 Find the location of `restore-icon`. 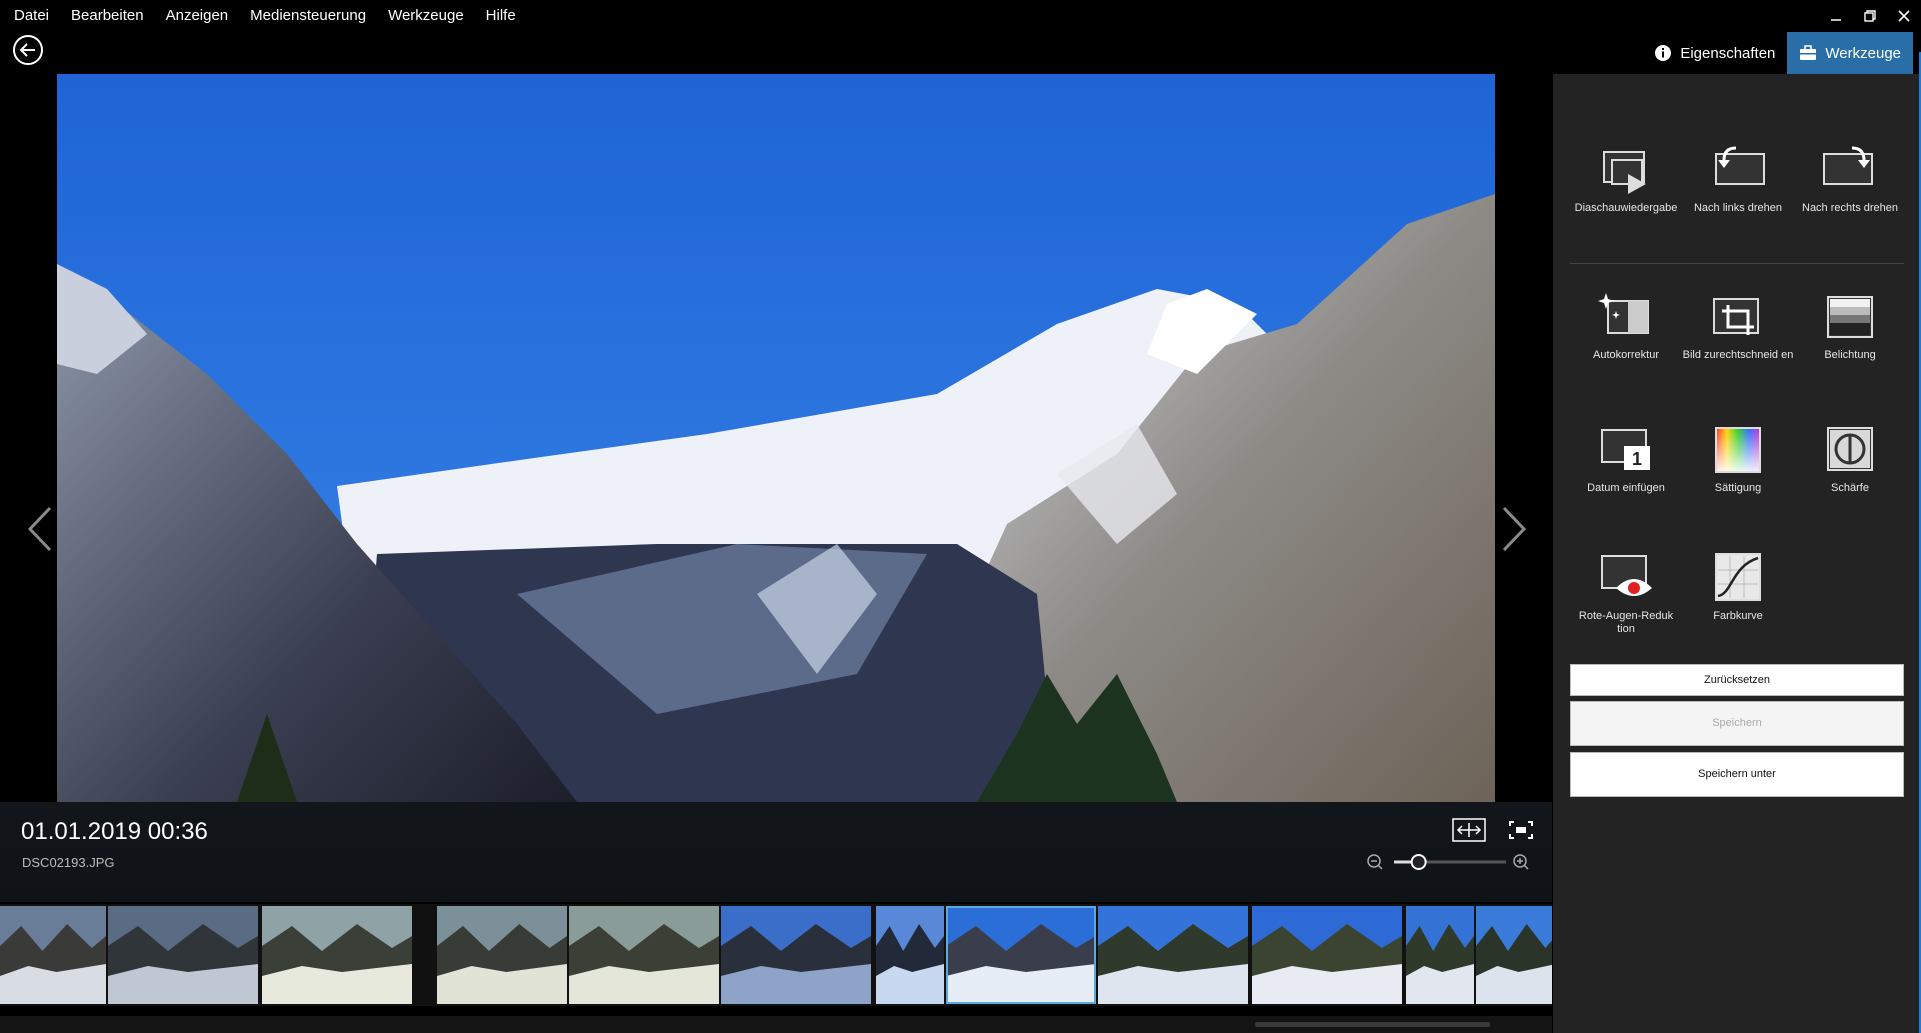

restore-icon is located at coordinates (1870, 16).